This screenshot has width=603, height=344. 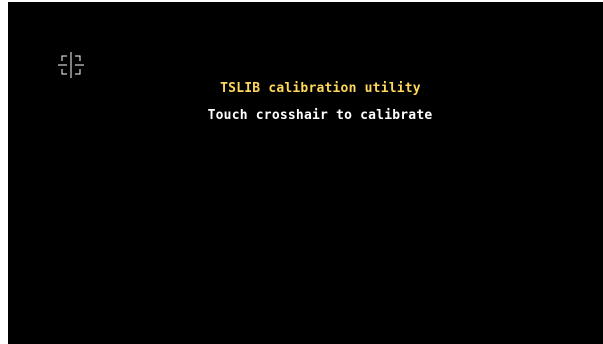 I want to click on crosshair-icon, so click(x=71, y=65).